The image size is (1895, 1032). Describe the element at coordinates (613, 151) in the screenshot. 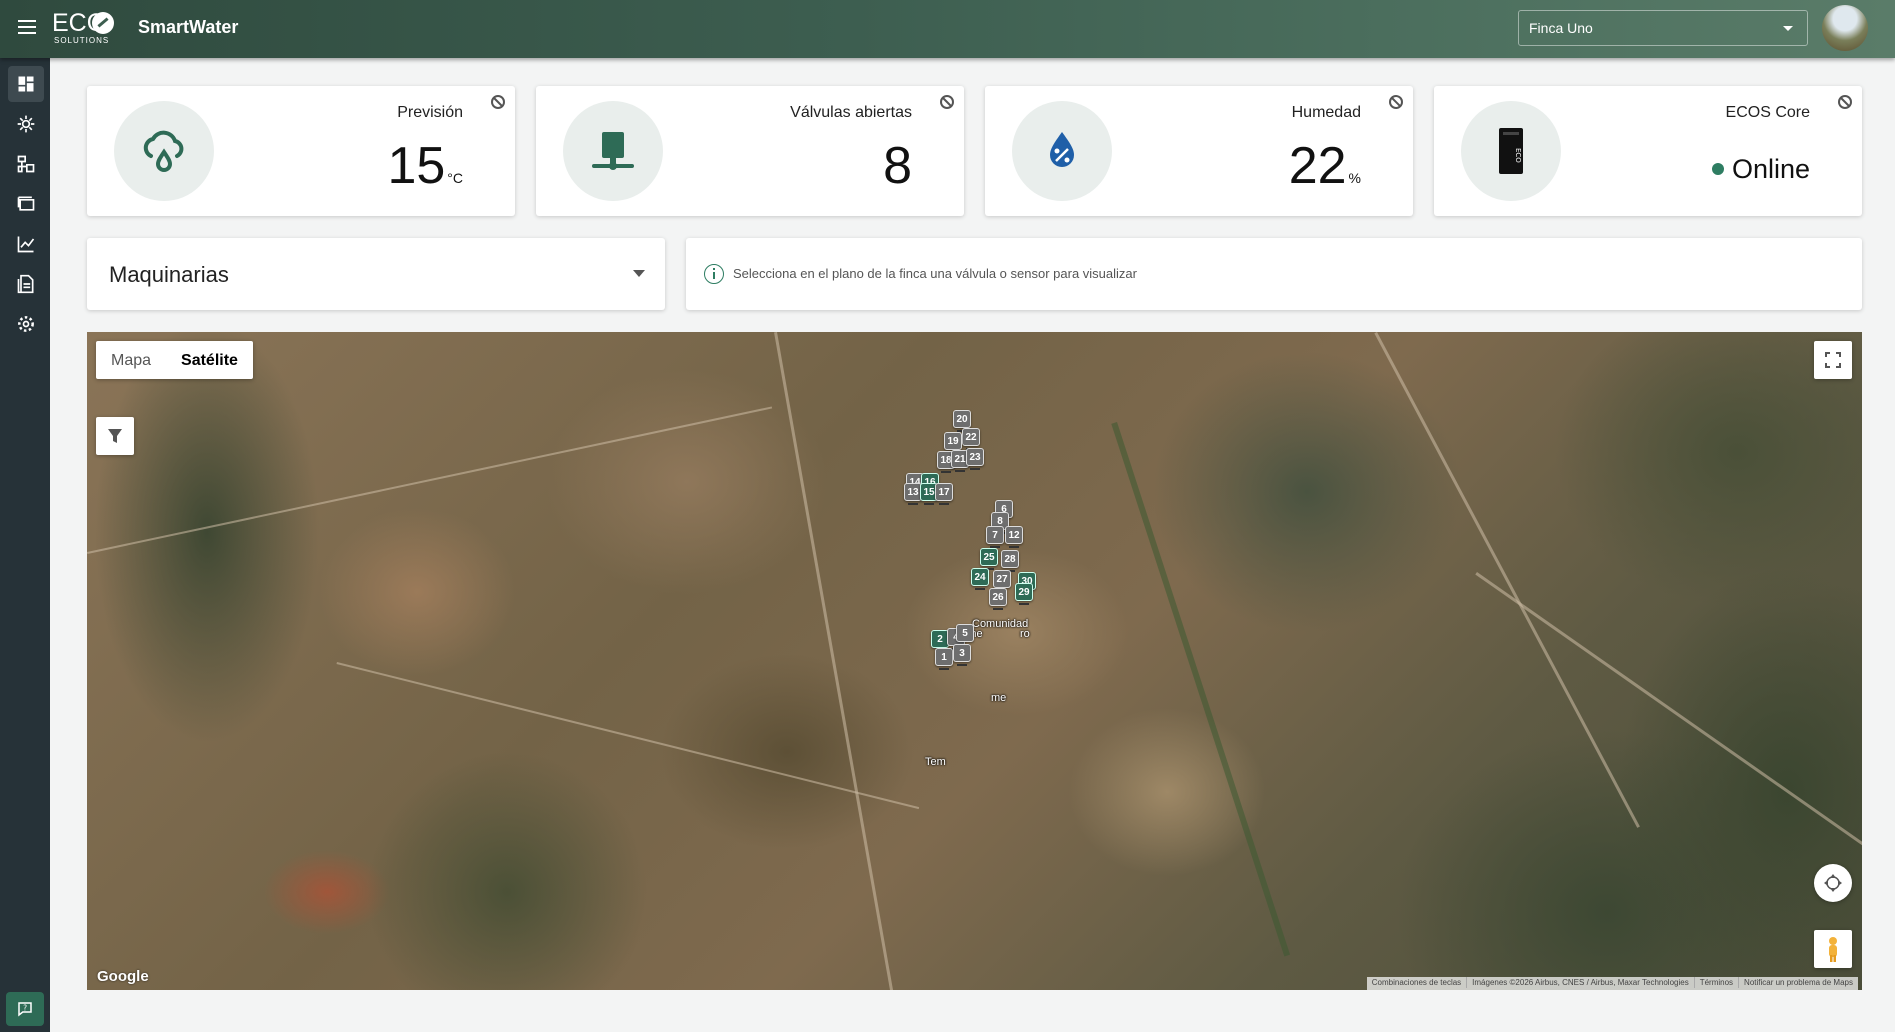

I see `valves-icon-circle` at that location.